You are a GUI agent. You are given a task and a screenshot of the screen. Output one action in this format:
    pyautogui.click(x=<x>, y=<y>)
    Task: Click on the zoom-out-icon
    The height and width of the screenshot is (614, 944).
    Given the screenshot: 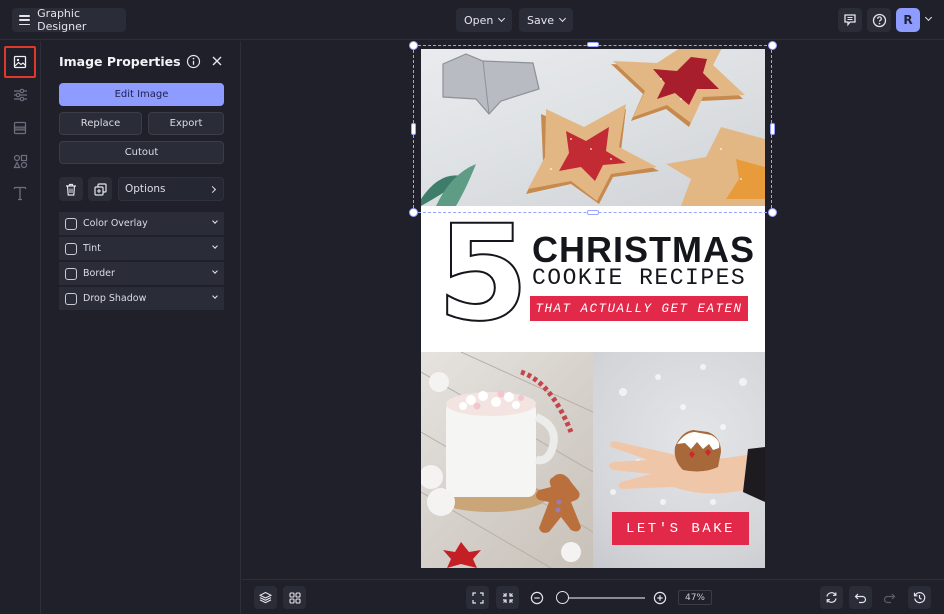 What is the action you would take?
    pyautogui.click(x=537, y=598)
    